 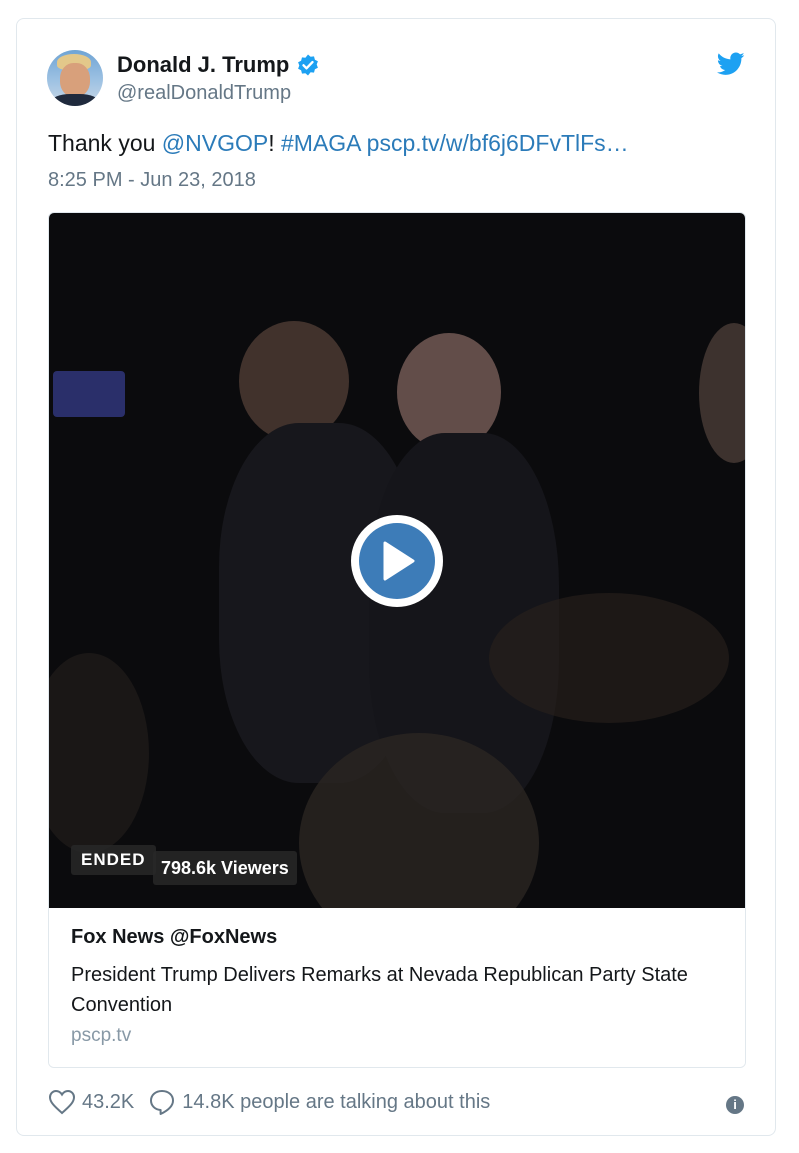 What do you see at coordinates (336, 1102) in the screenshot?
I see `talking-count: 14.8K people are talking about this` at bounding box center [336, 1102].